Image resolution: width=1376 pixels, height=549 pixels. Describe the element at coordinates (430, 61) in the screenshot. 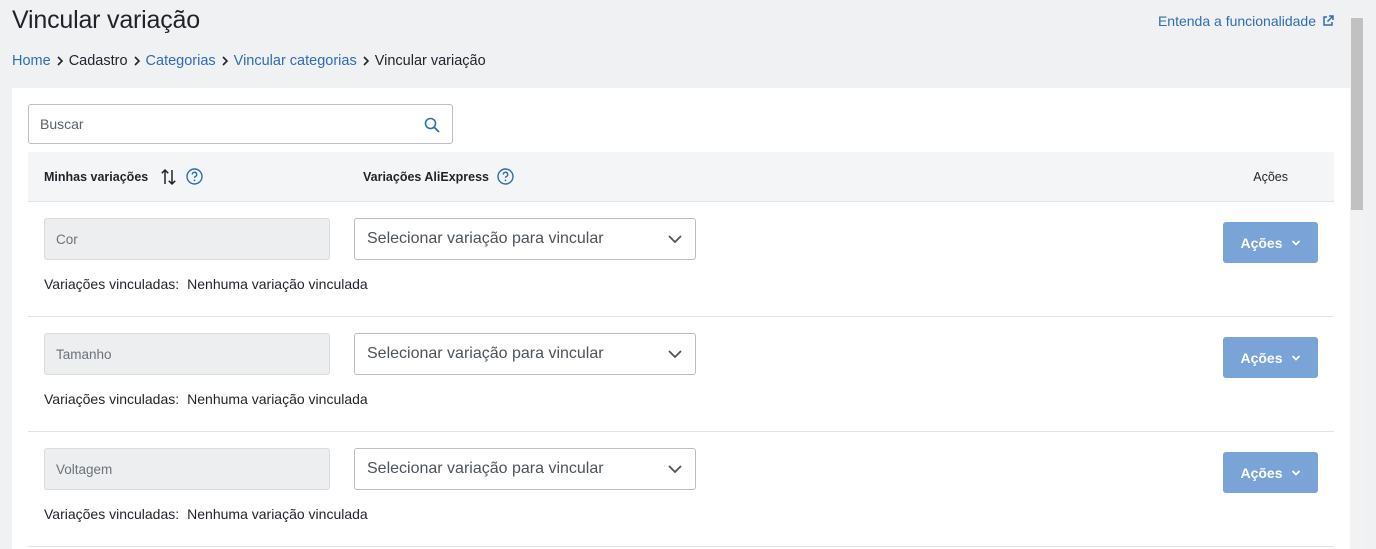

I see `breadcrumb-current: Vincular variação` at that location.